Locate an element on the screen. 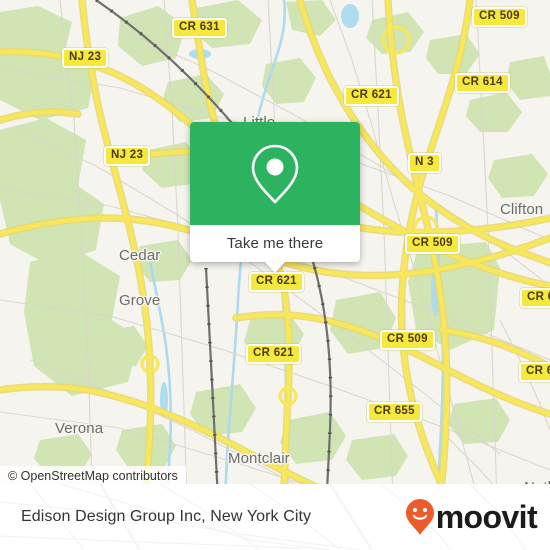 This screenshot has width=550, height=550. road-shield-label: CR 60 is located at coordinates (538, 297).